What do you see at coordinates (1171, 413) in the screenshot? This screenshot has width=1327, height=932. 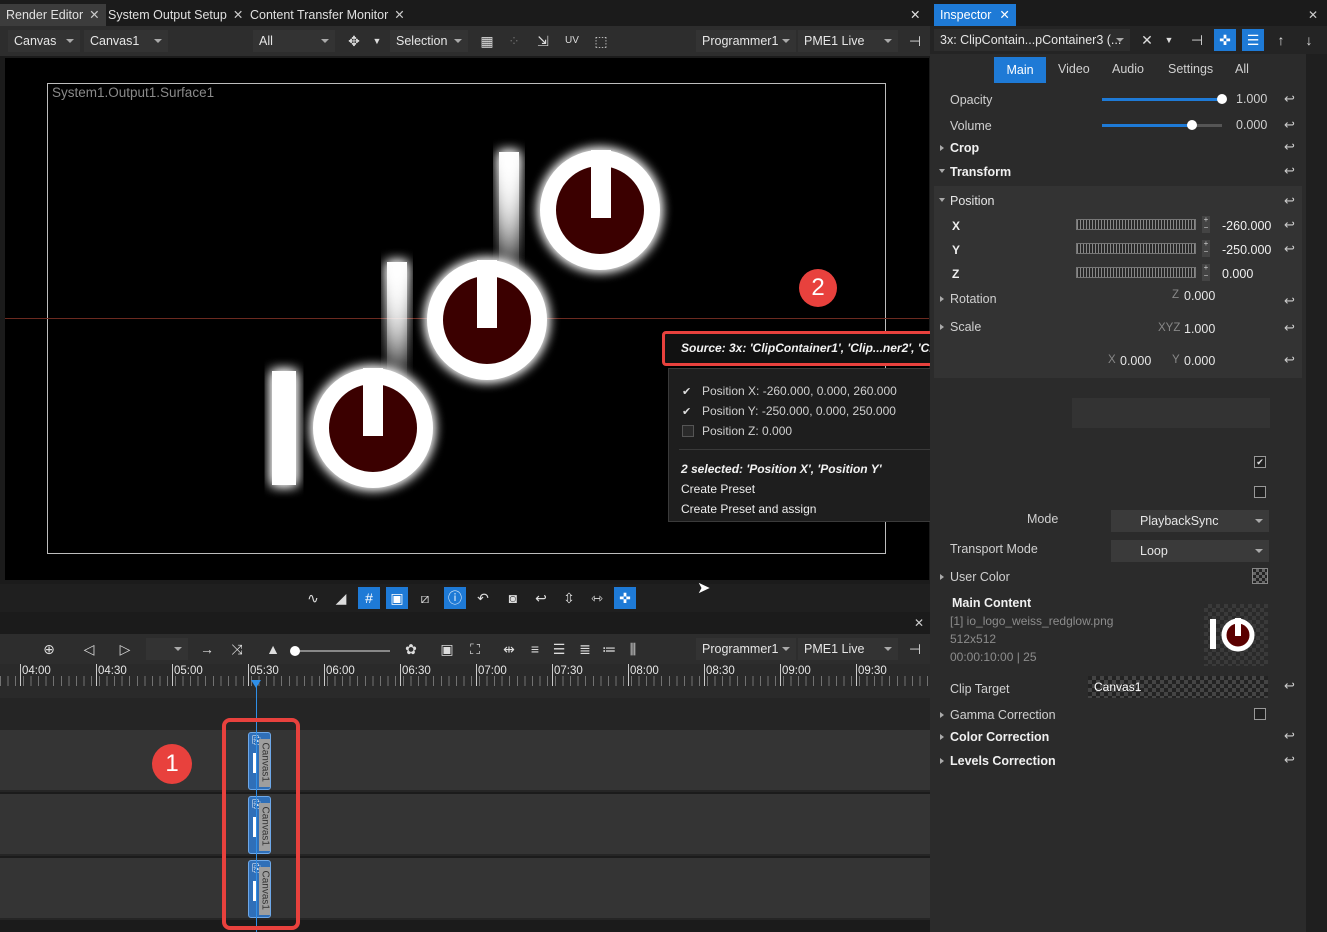 I see `hidden-field` at bounding box center [1171, 413].